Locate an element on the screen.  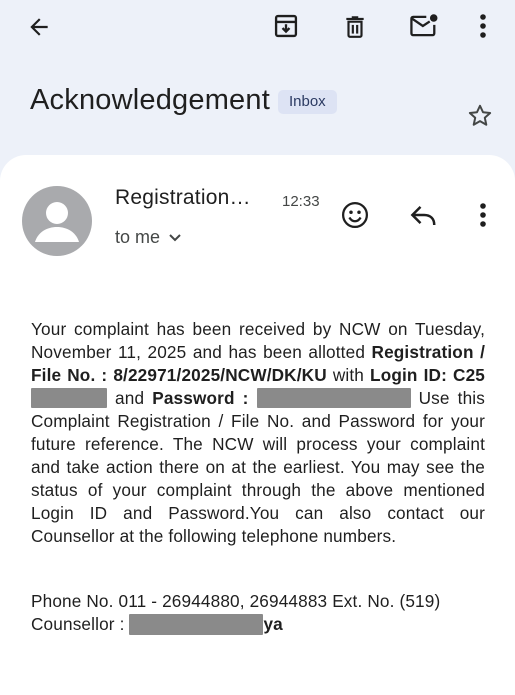
back-button is located at coordinates (39, 27).